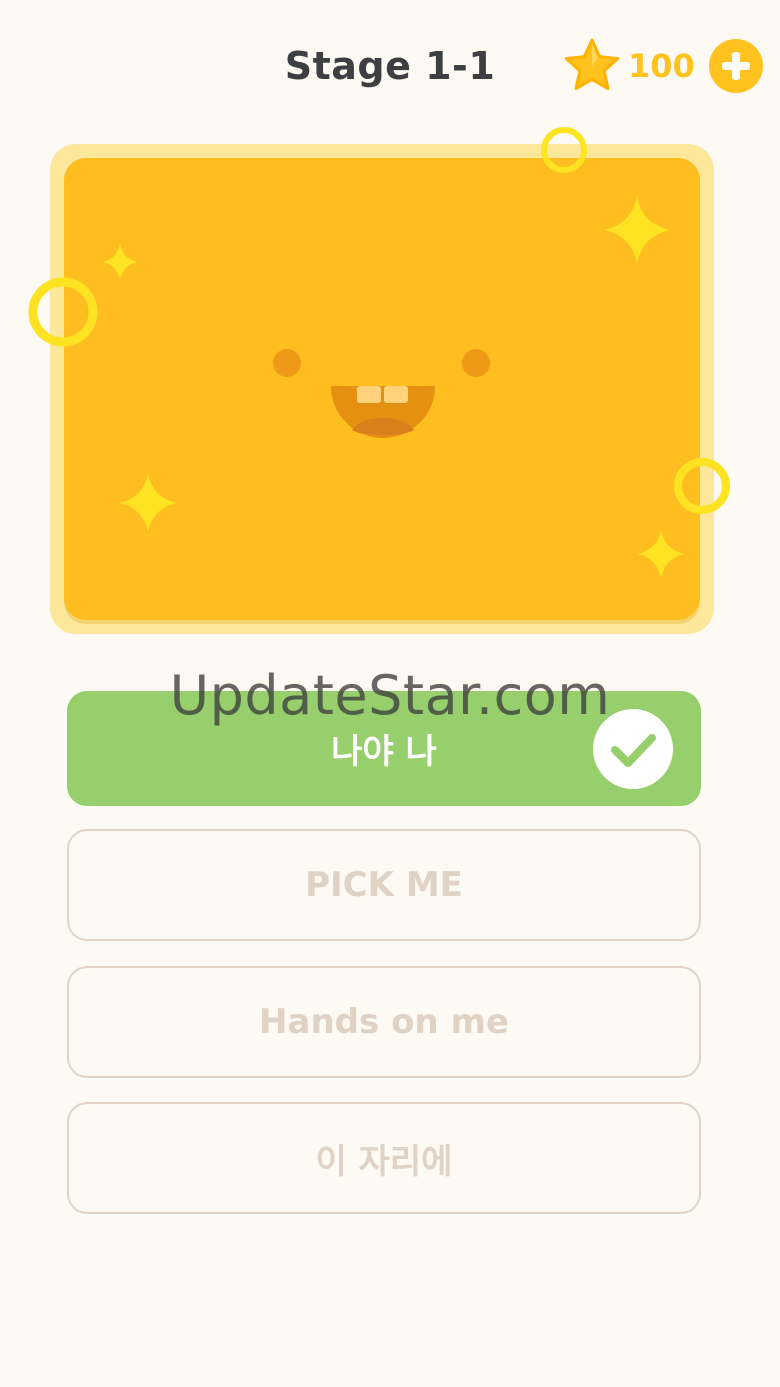 The width and height of the screenshot is (780, 1387). What do you see at coordinates (384, 1161) in the screenshot?
I see `answer-label: 이 자리에` at bounding box center [384, 1161].